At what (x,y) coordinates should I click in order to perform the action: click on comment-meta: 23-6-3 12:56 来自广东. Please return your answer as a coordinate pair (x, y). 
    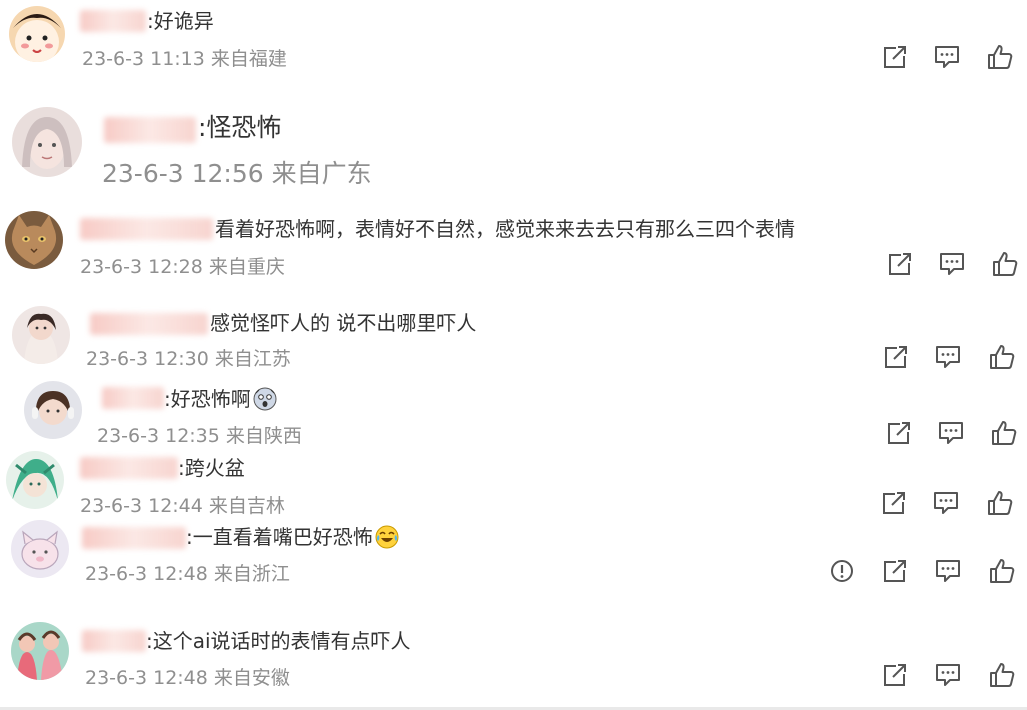
    Looking at the image, I should click on (237, 174).